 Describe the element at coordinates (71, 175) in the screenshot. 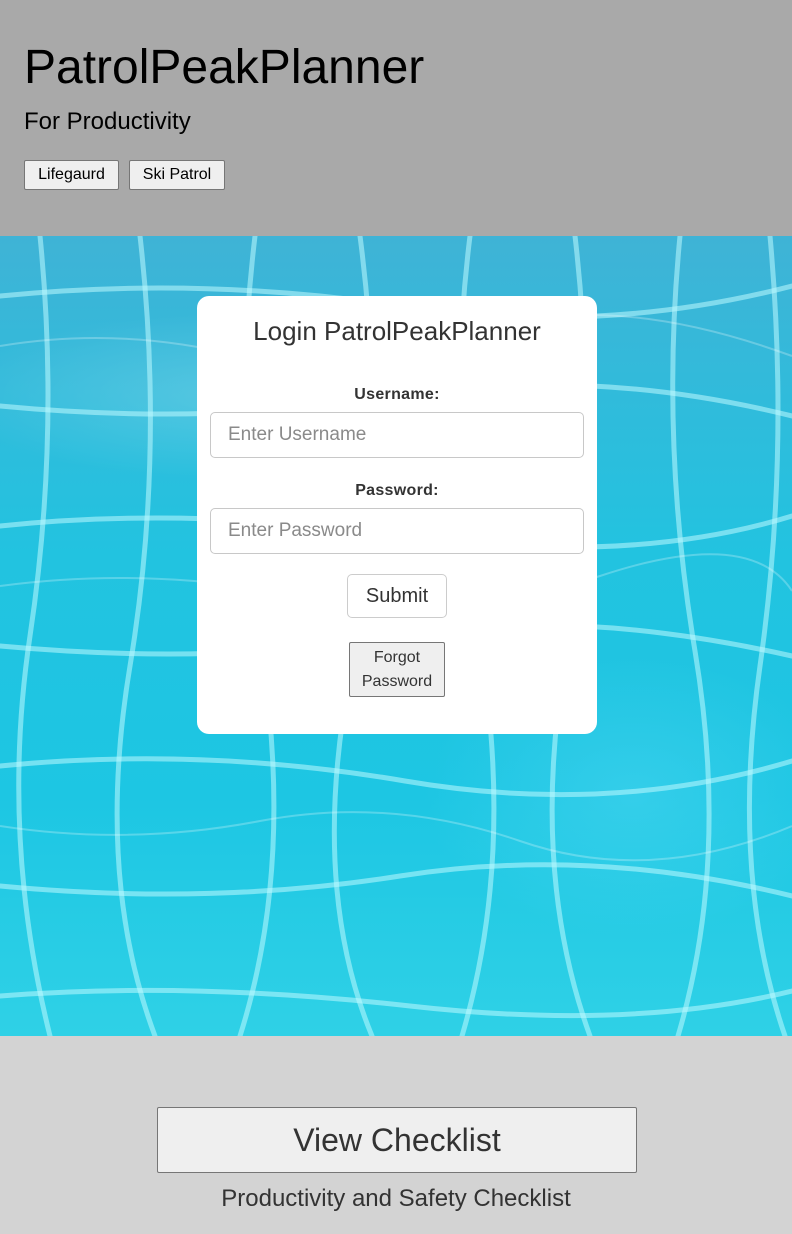

I see `lifeguard-button: Lifegaurd` at that location.